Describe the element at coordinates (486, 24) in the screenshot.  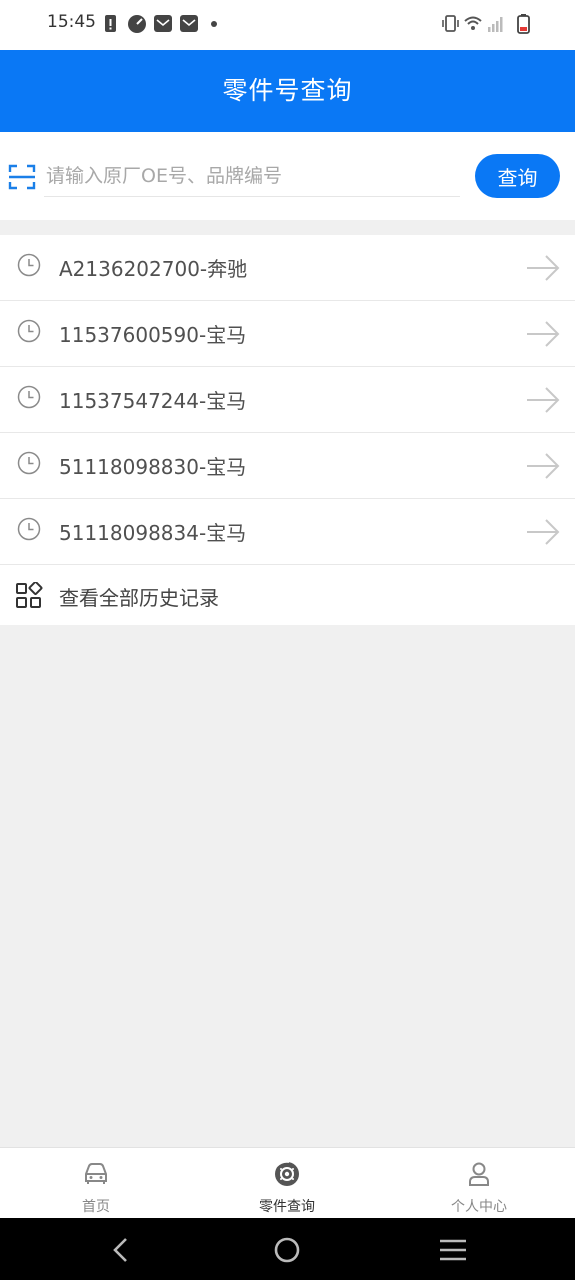
I see `system-status-icons` at that location.